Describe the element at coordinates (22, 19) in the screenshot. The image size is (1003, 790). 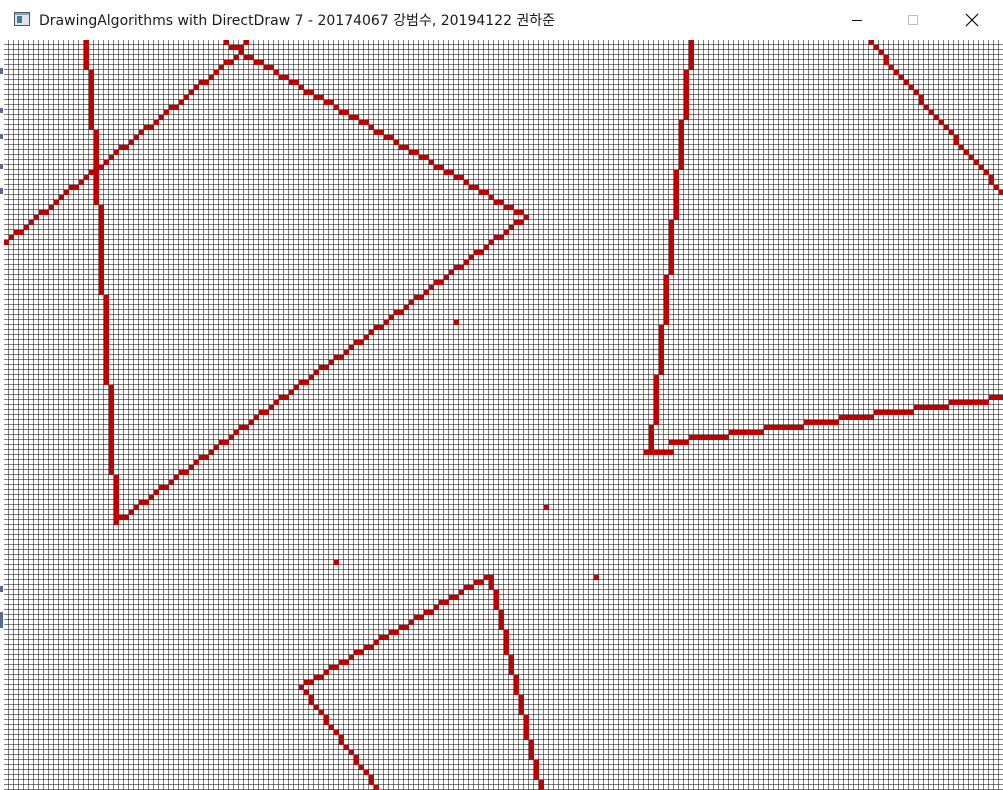
I see `app-window-icon` at that location.